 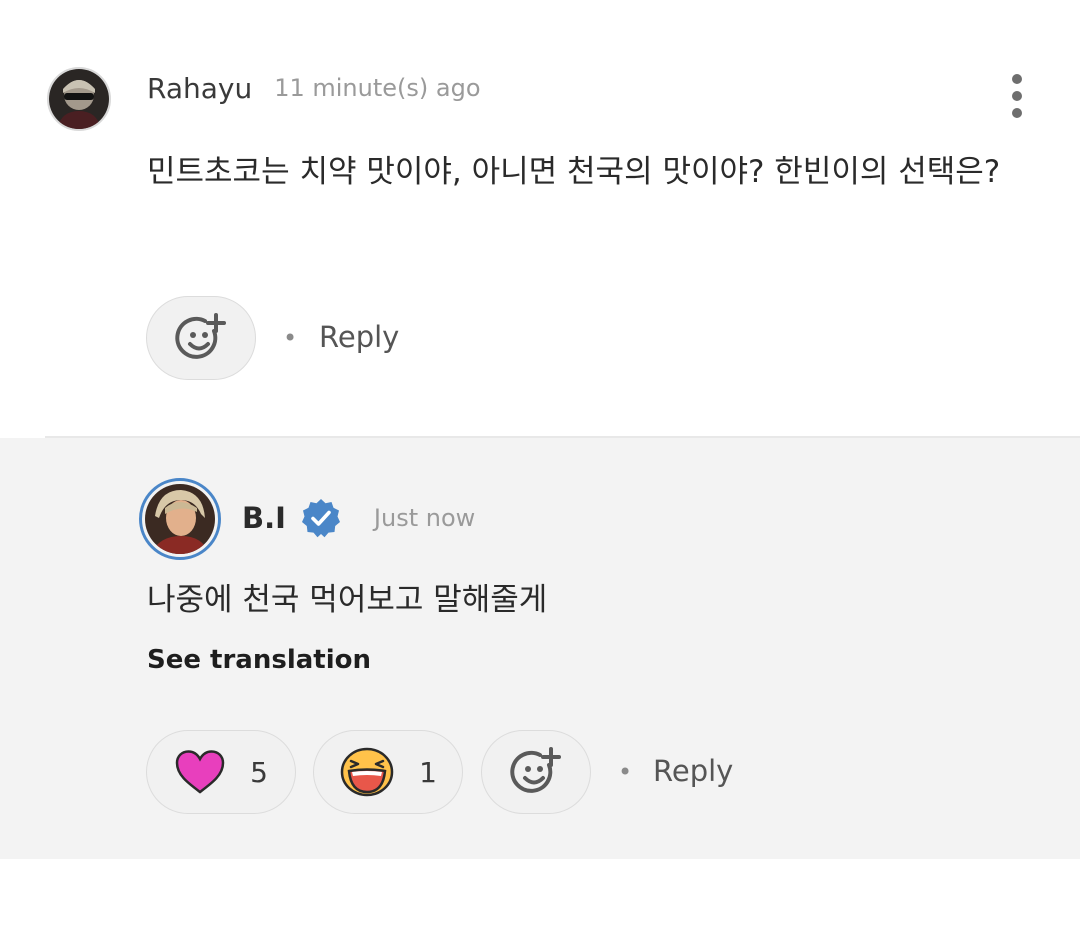 I want to click on laugh-reaction-count: 1, so click(x=428, y=772).